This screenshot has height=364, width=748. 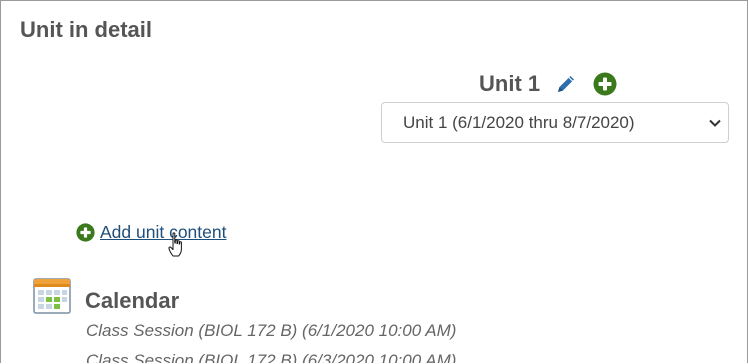 I want to click on add-unit-content-label: Add unit content, so click(x=163, y=232).